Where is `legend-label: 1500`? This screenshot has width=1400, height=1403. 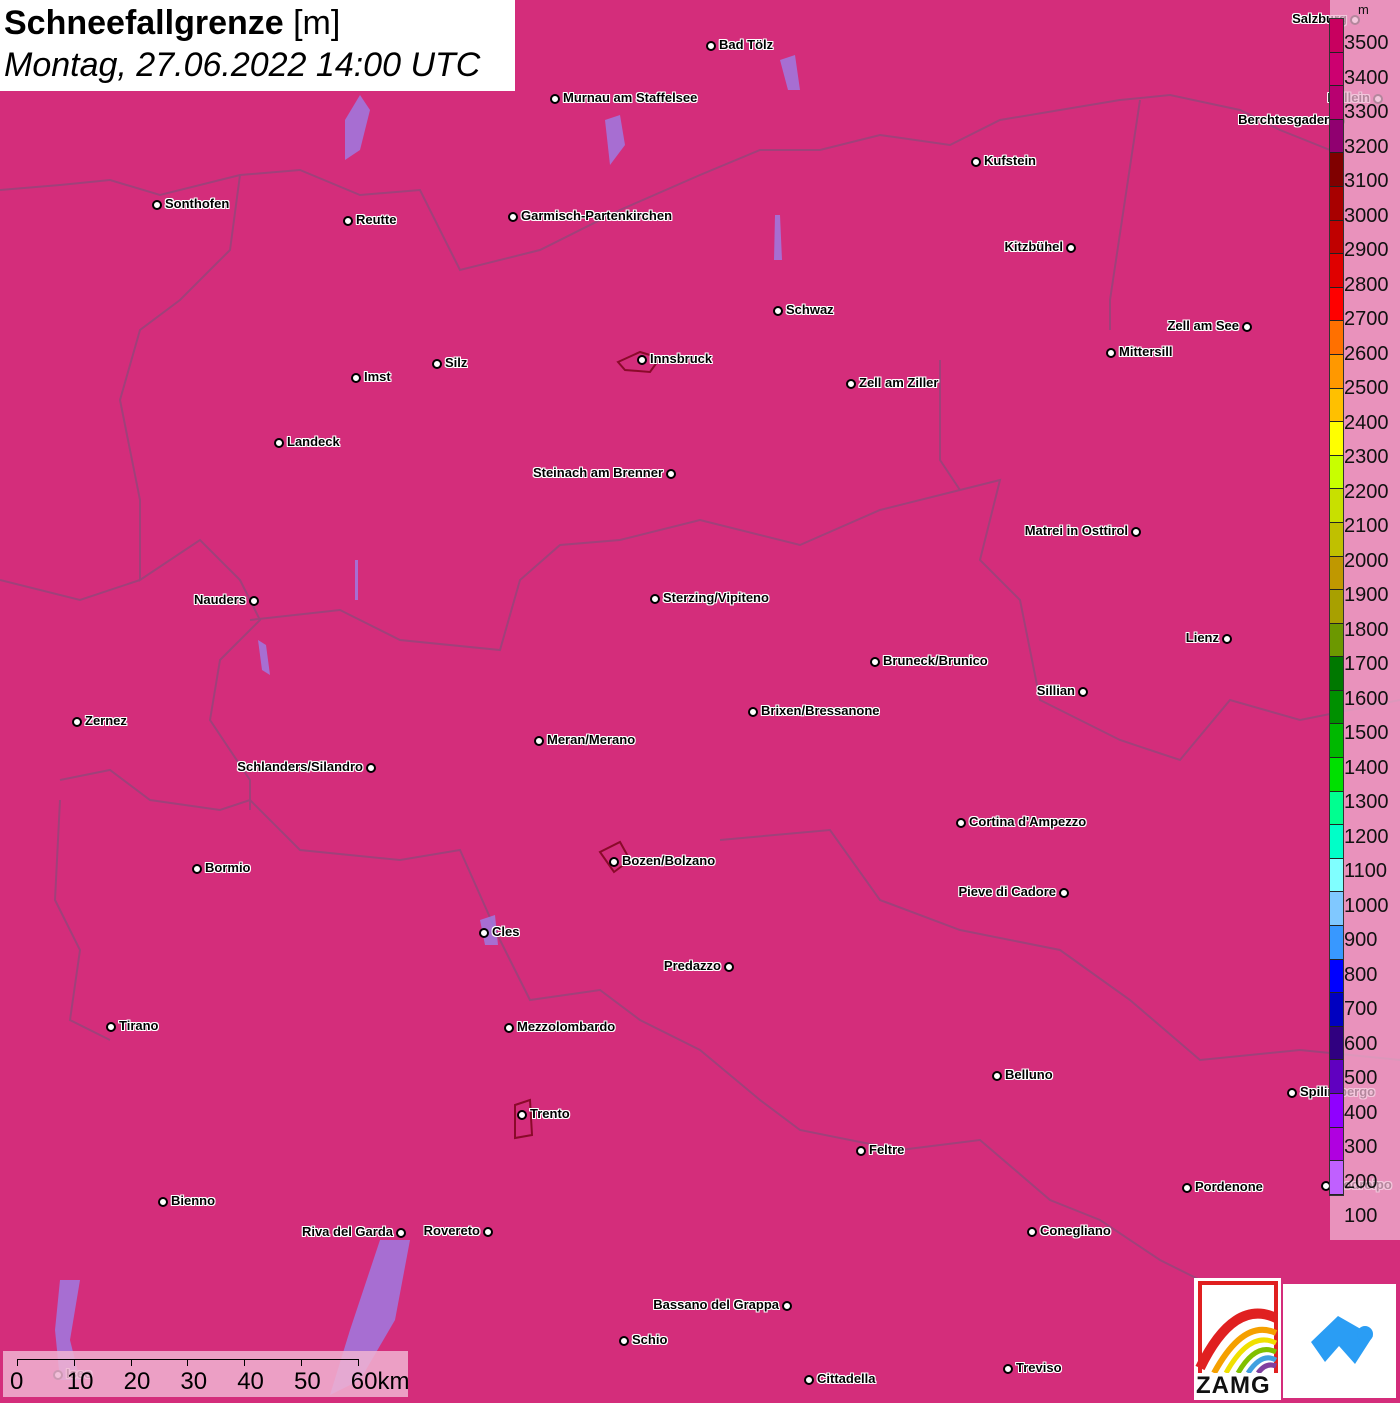 legend-label: 1500 is located at coordinates (1366, 733).